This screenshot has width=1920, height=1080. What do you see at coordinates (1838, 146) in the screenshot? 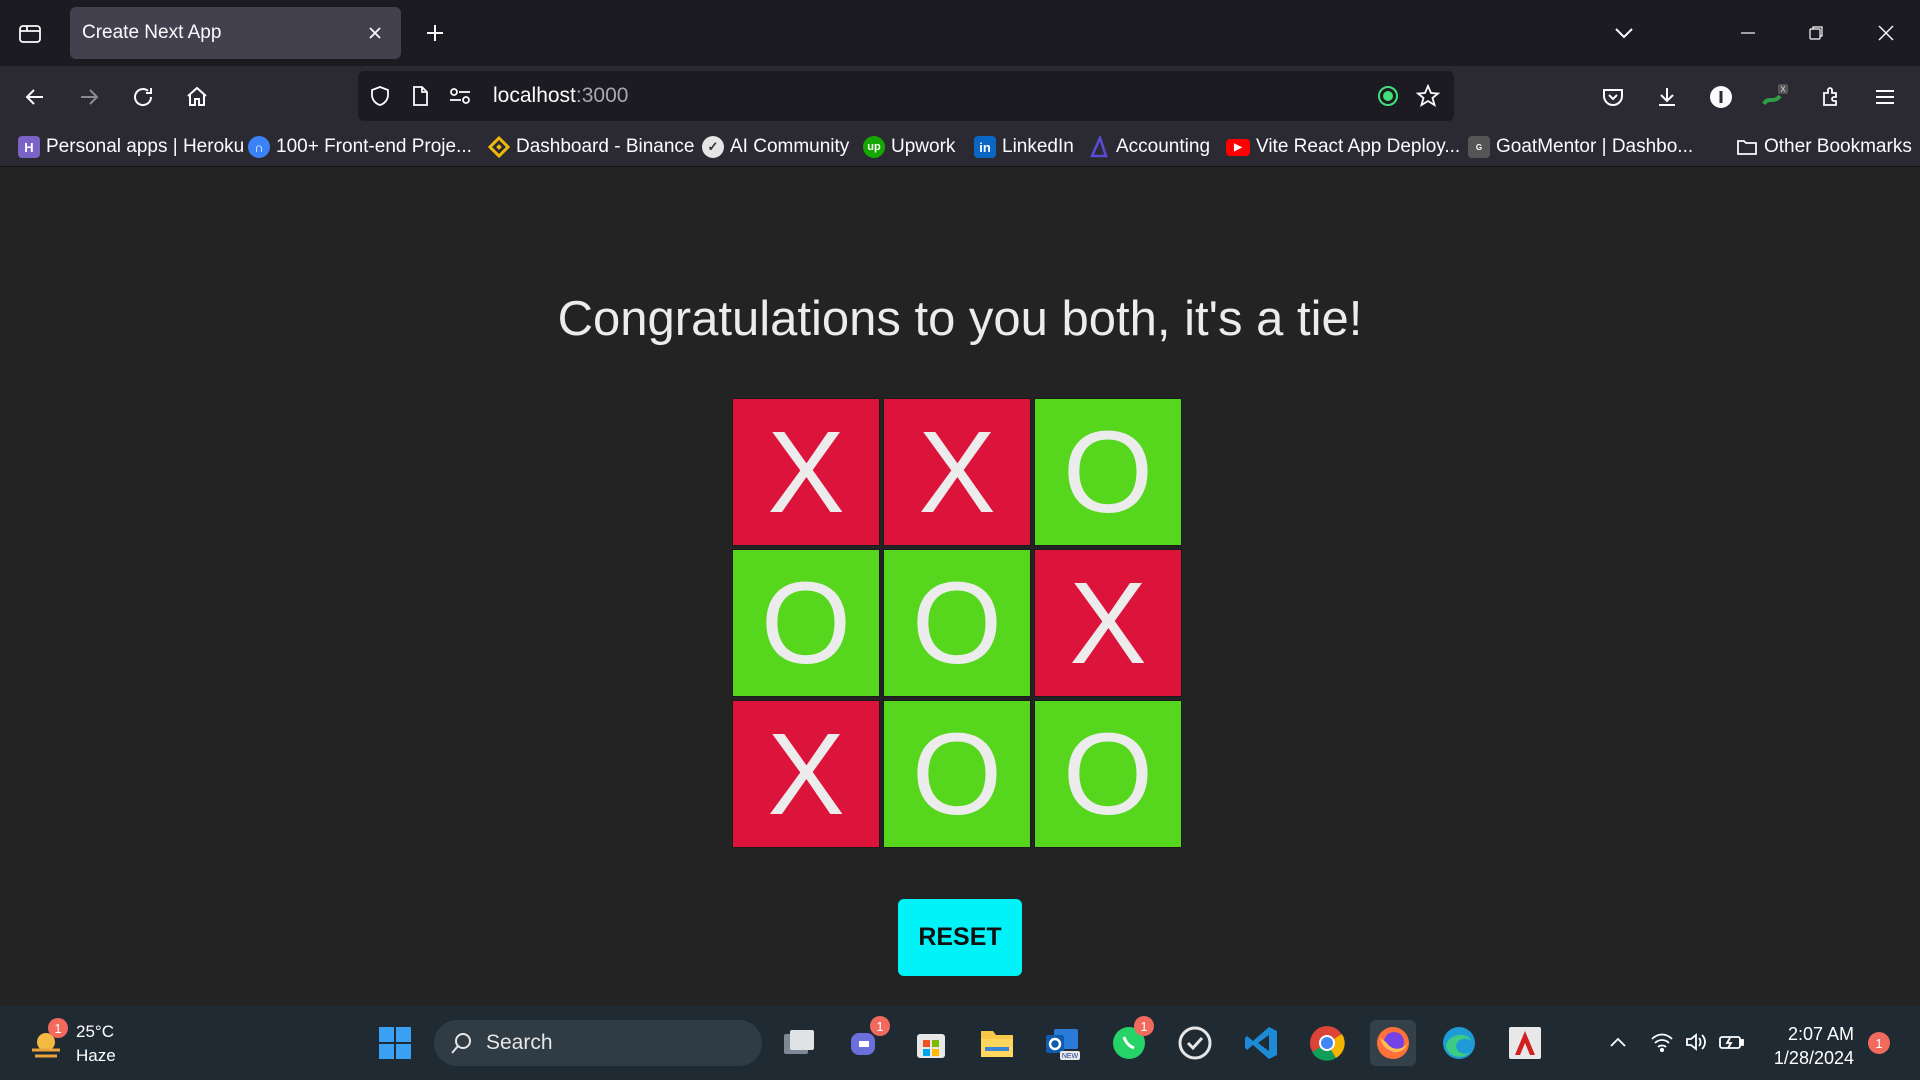
I see `bookmark-label: Other Bookmarks` at bounding box center [1838, 146].